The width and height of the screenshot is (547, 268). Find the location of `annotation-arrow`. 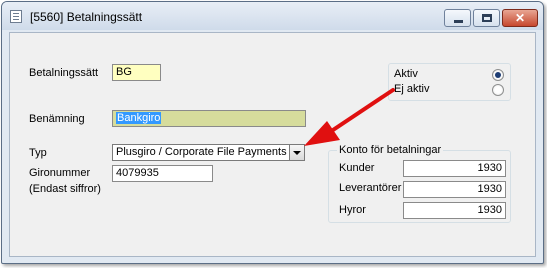

annotation-arrow is located at coordinates (349, 117).